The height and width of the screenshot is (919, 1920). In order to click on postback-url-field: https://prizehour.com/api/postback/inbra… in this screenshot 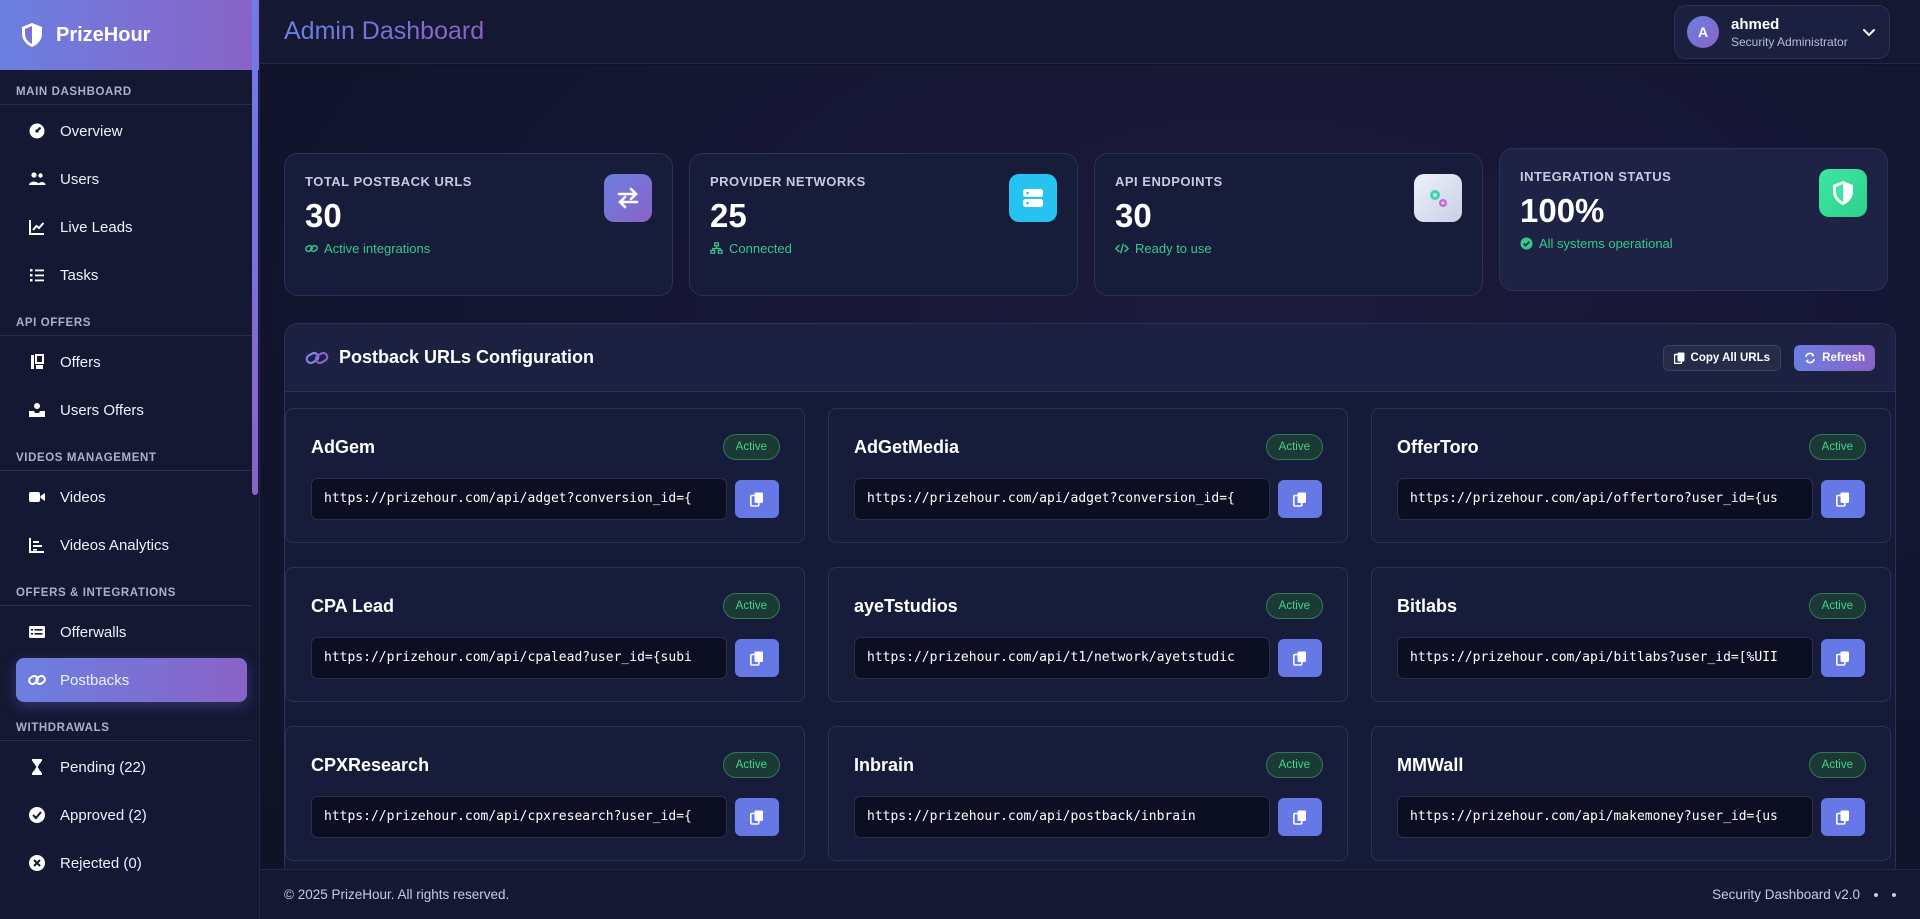, I will do `click(1062, 817)`.